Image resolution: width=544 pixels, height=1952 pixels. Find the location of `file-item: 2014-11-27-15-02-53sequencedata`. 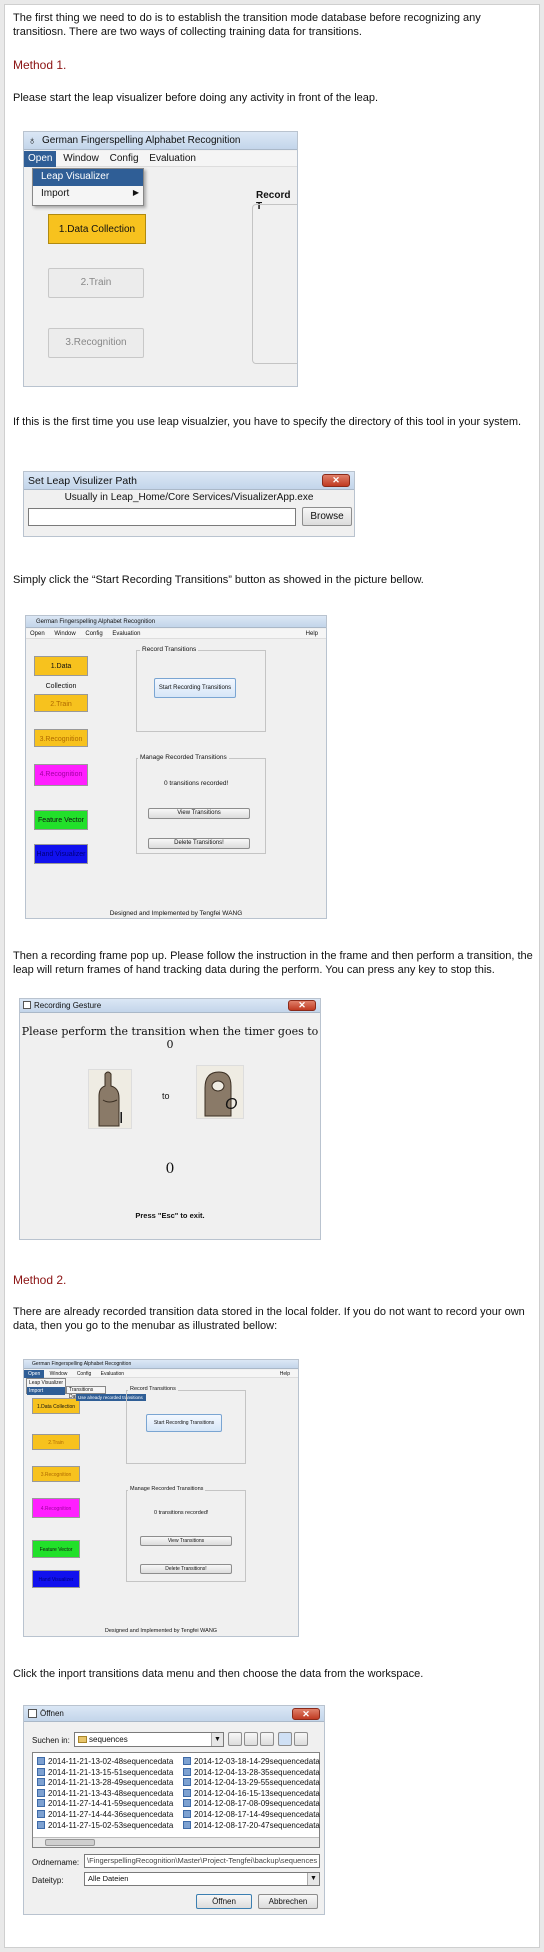

file-item: 2014-11-27-15-02-53sequencedata is located at coordinates (105, 1826).